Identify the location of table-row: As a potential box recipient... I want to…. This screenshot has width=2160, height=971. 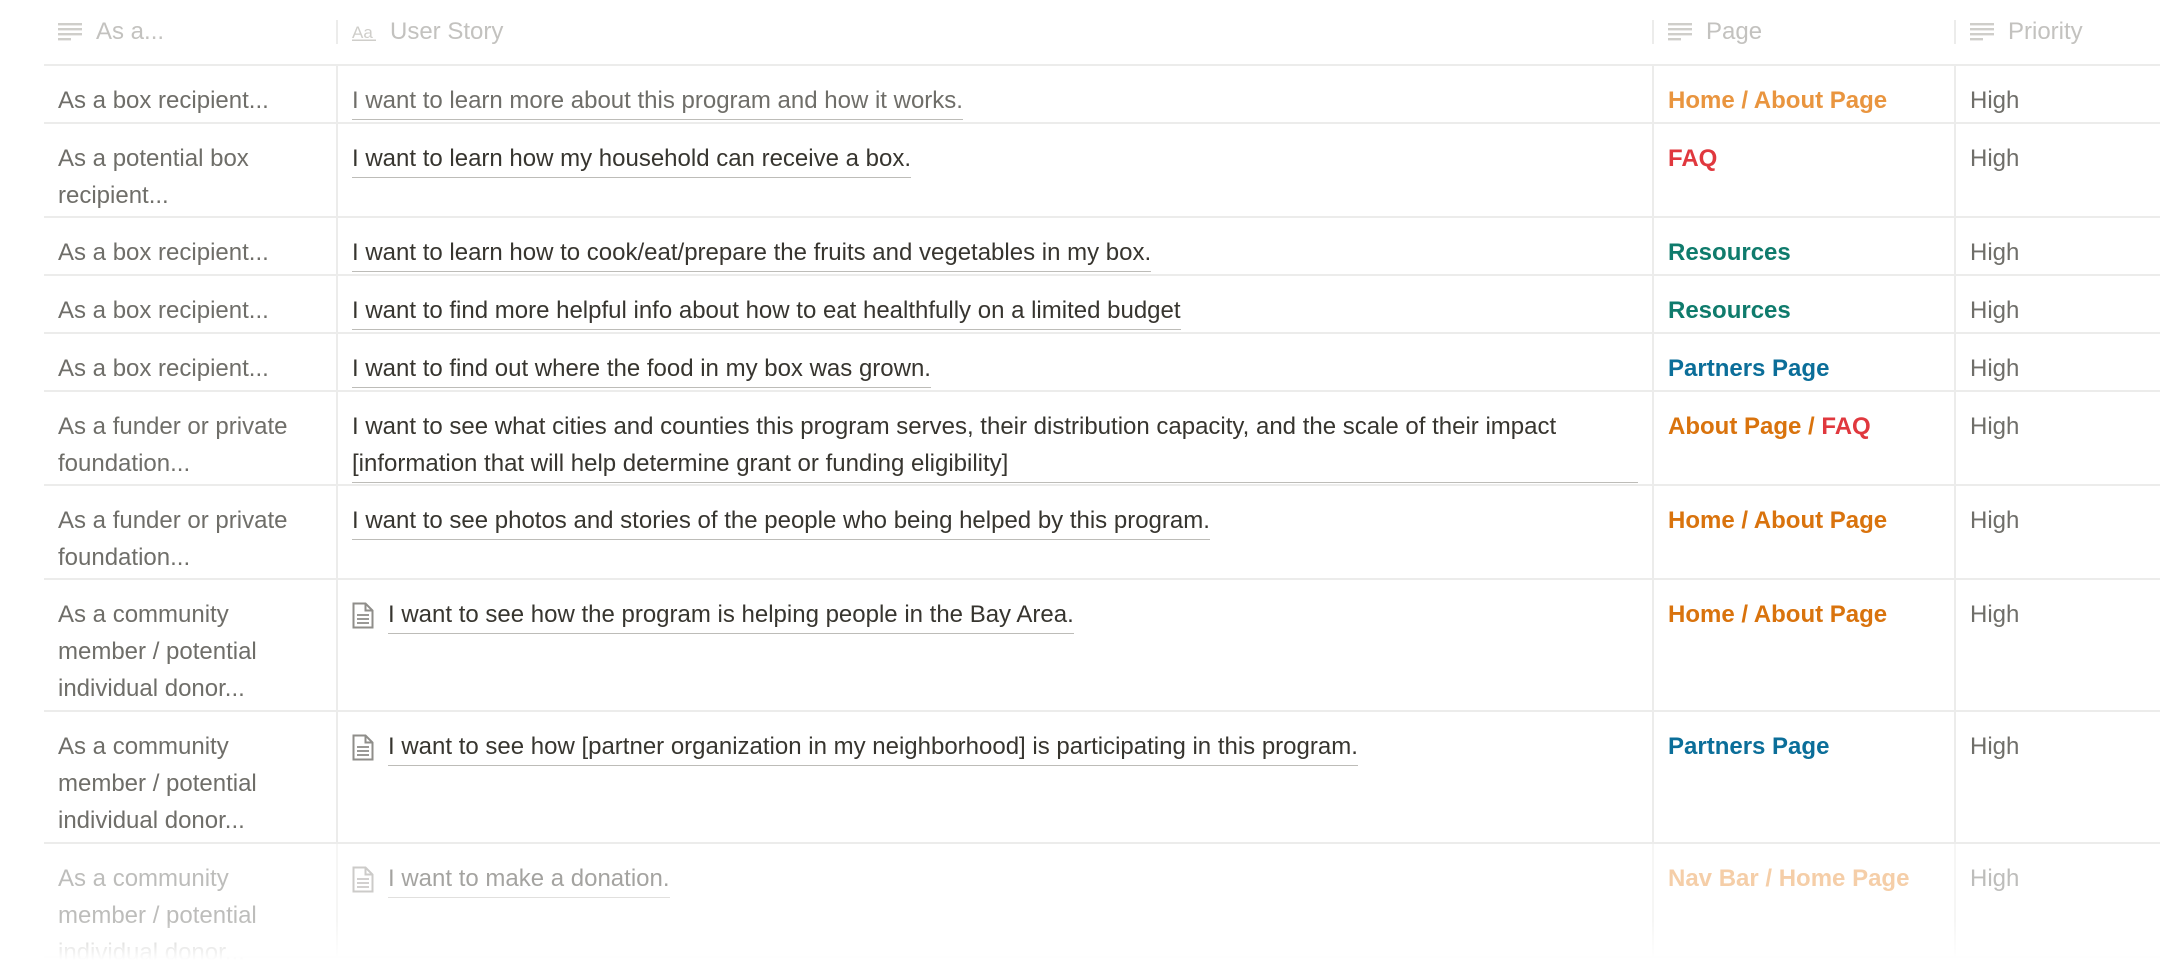
(1102, 171).